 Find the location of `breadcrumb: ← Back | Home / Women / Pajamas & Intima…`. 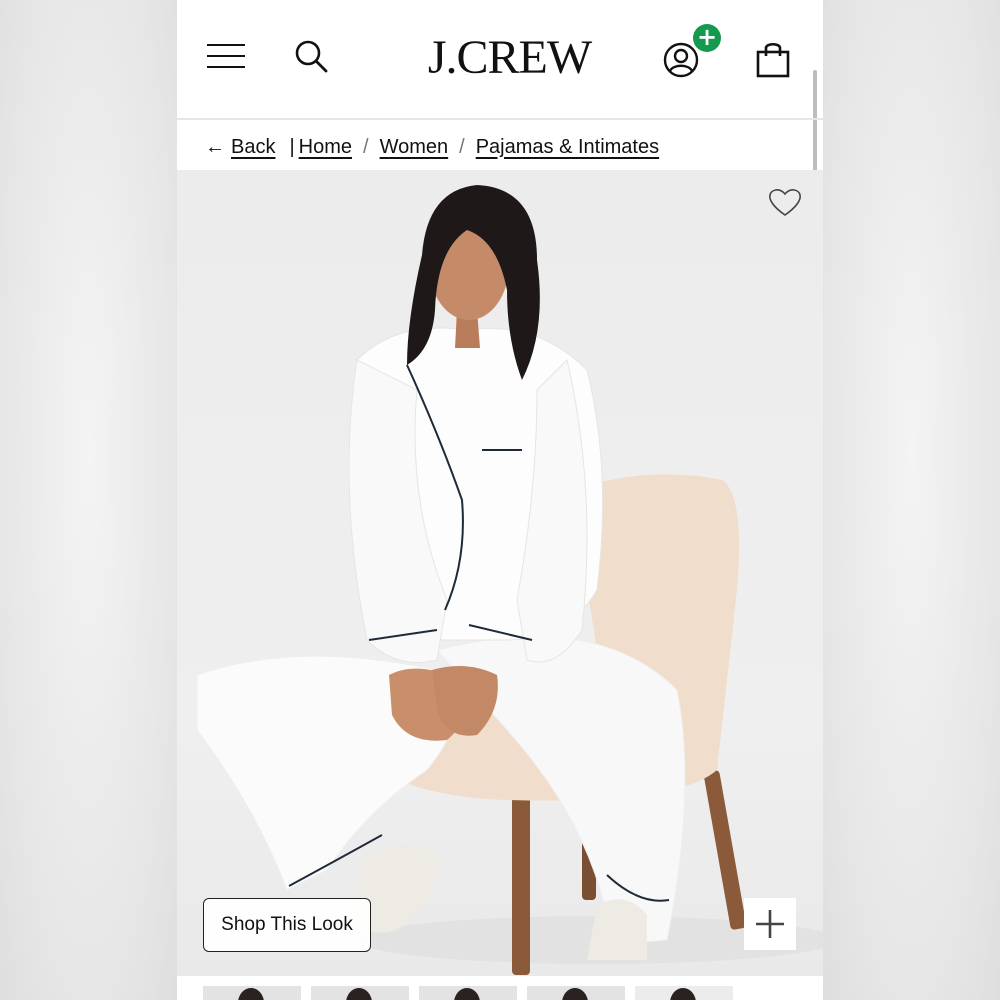

breadcrumb: ← Back | Home / Women / Pajamas & Intima… is located at coordinates (432, 147).